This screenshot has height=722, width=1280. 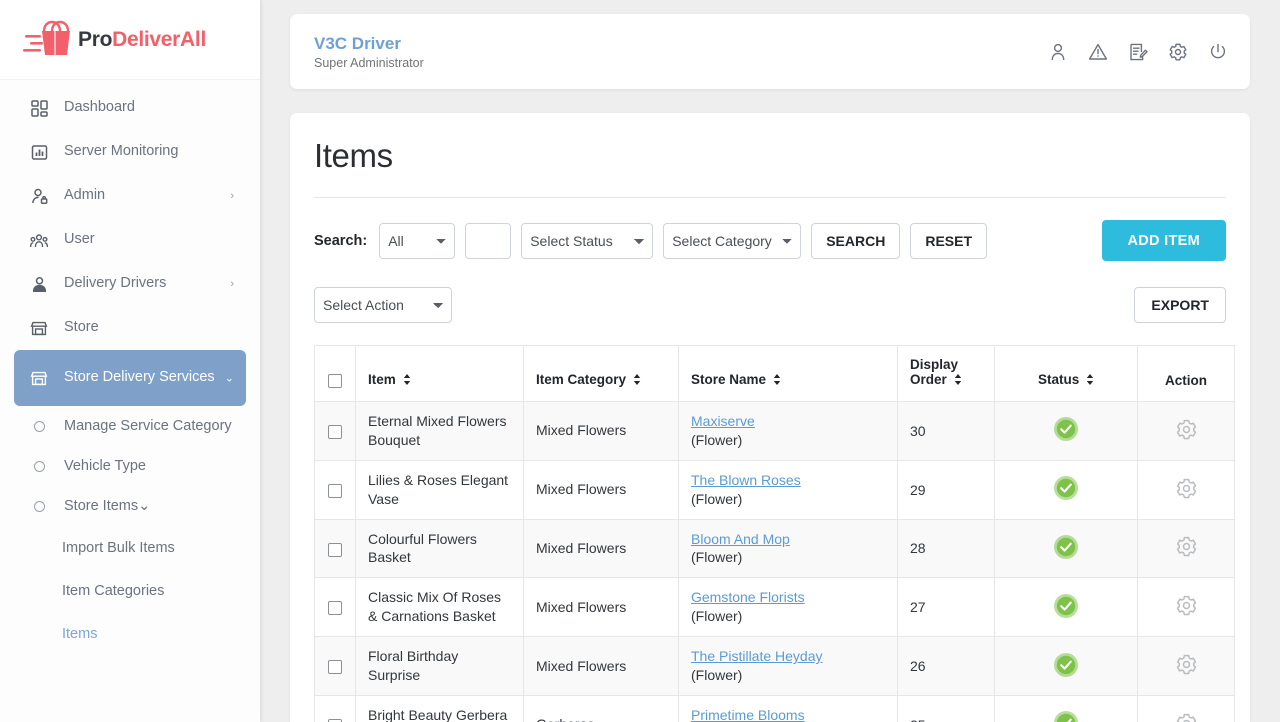 I want to click on edit-document-icon, so click(x=1138, y=52).